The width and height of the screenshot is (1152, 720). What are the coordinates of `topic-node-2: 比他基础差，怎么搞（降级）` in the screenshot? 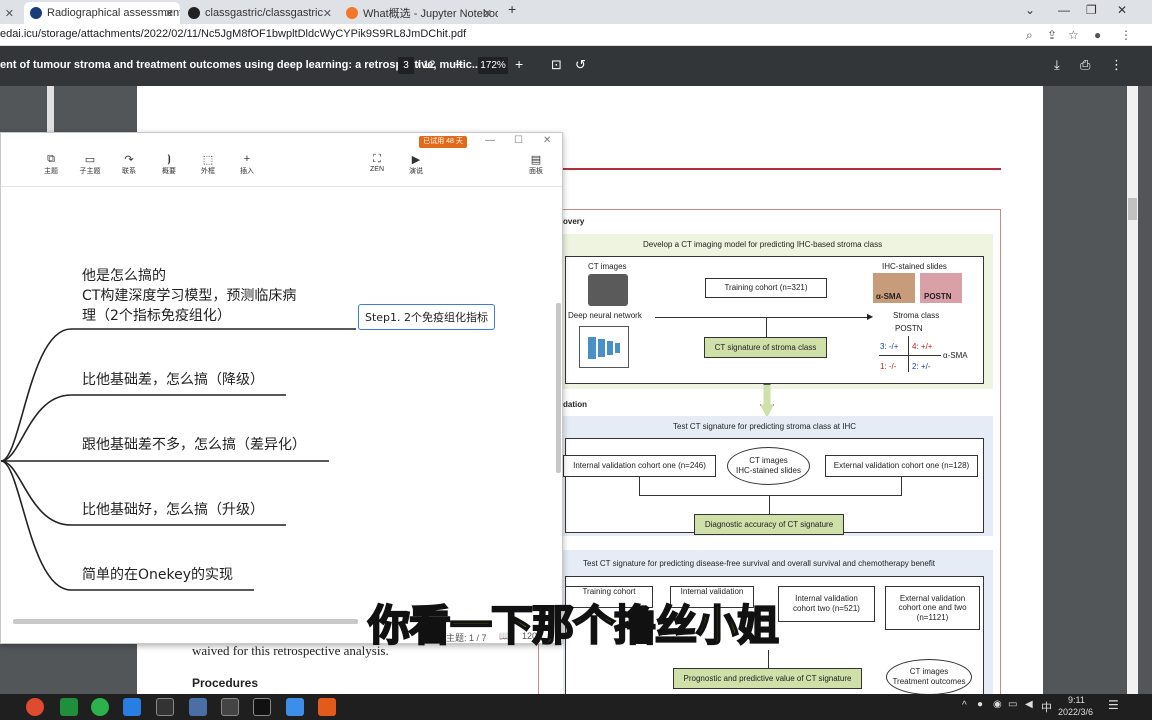 It's located at (173, 379).